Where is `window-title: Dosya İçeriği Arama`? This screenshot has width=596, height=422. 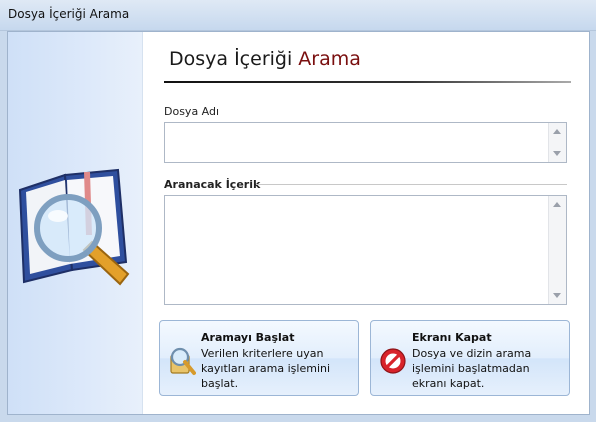
window-title: Dosya İçeriği Arama is located at coordinates (69, 14).